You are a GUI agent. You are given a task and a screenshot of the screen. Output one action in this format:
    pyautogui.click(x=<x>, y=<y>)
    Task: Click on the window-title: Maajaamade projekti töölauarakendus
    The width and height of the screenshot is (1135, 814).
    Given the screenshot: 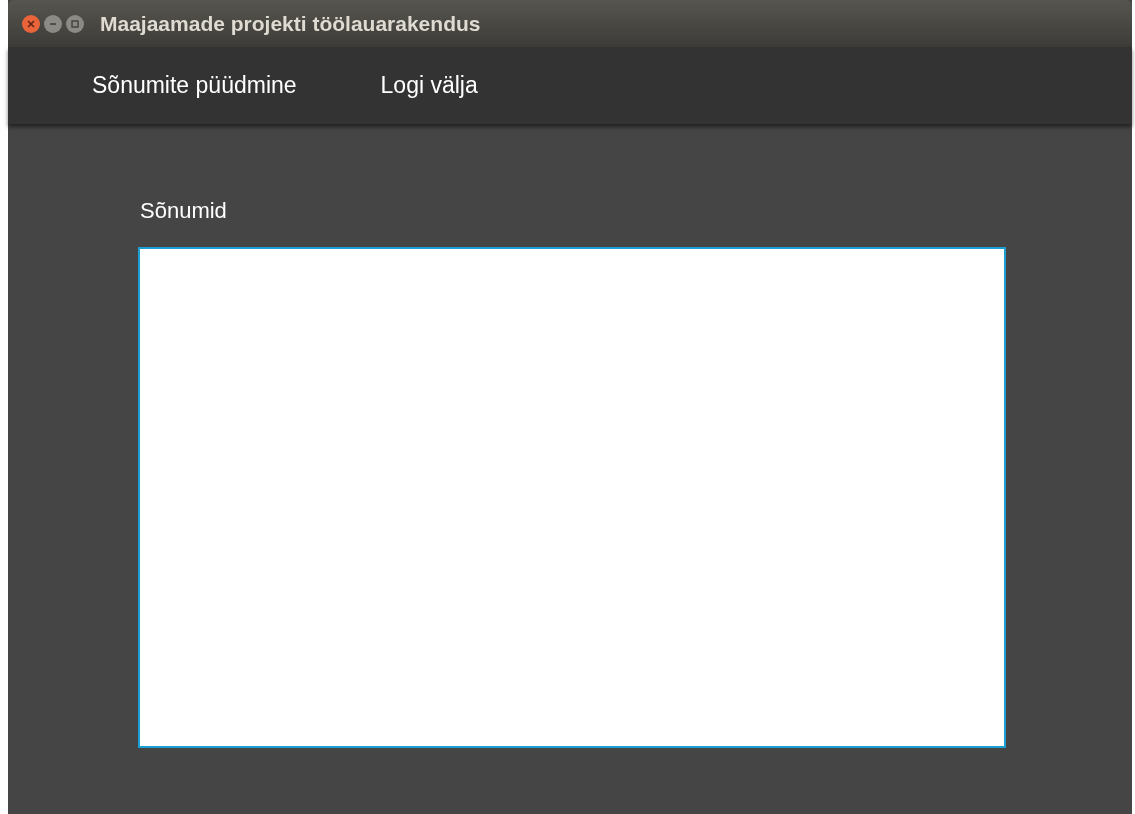 What is the action you would take?
    pyautogui.click(x=290, y=23)
    